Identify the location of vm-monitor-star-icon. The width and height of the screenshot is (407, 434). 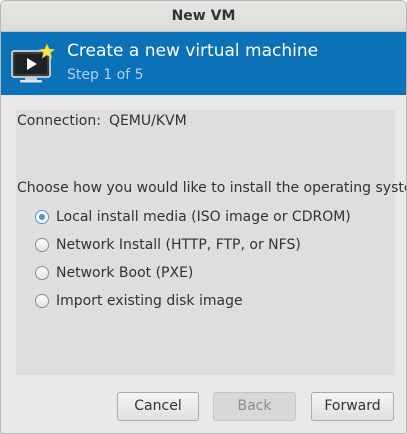
(33, 63).